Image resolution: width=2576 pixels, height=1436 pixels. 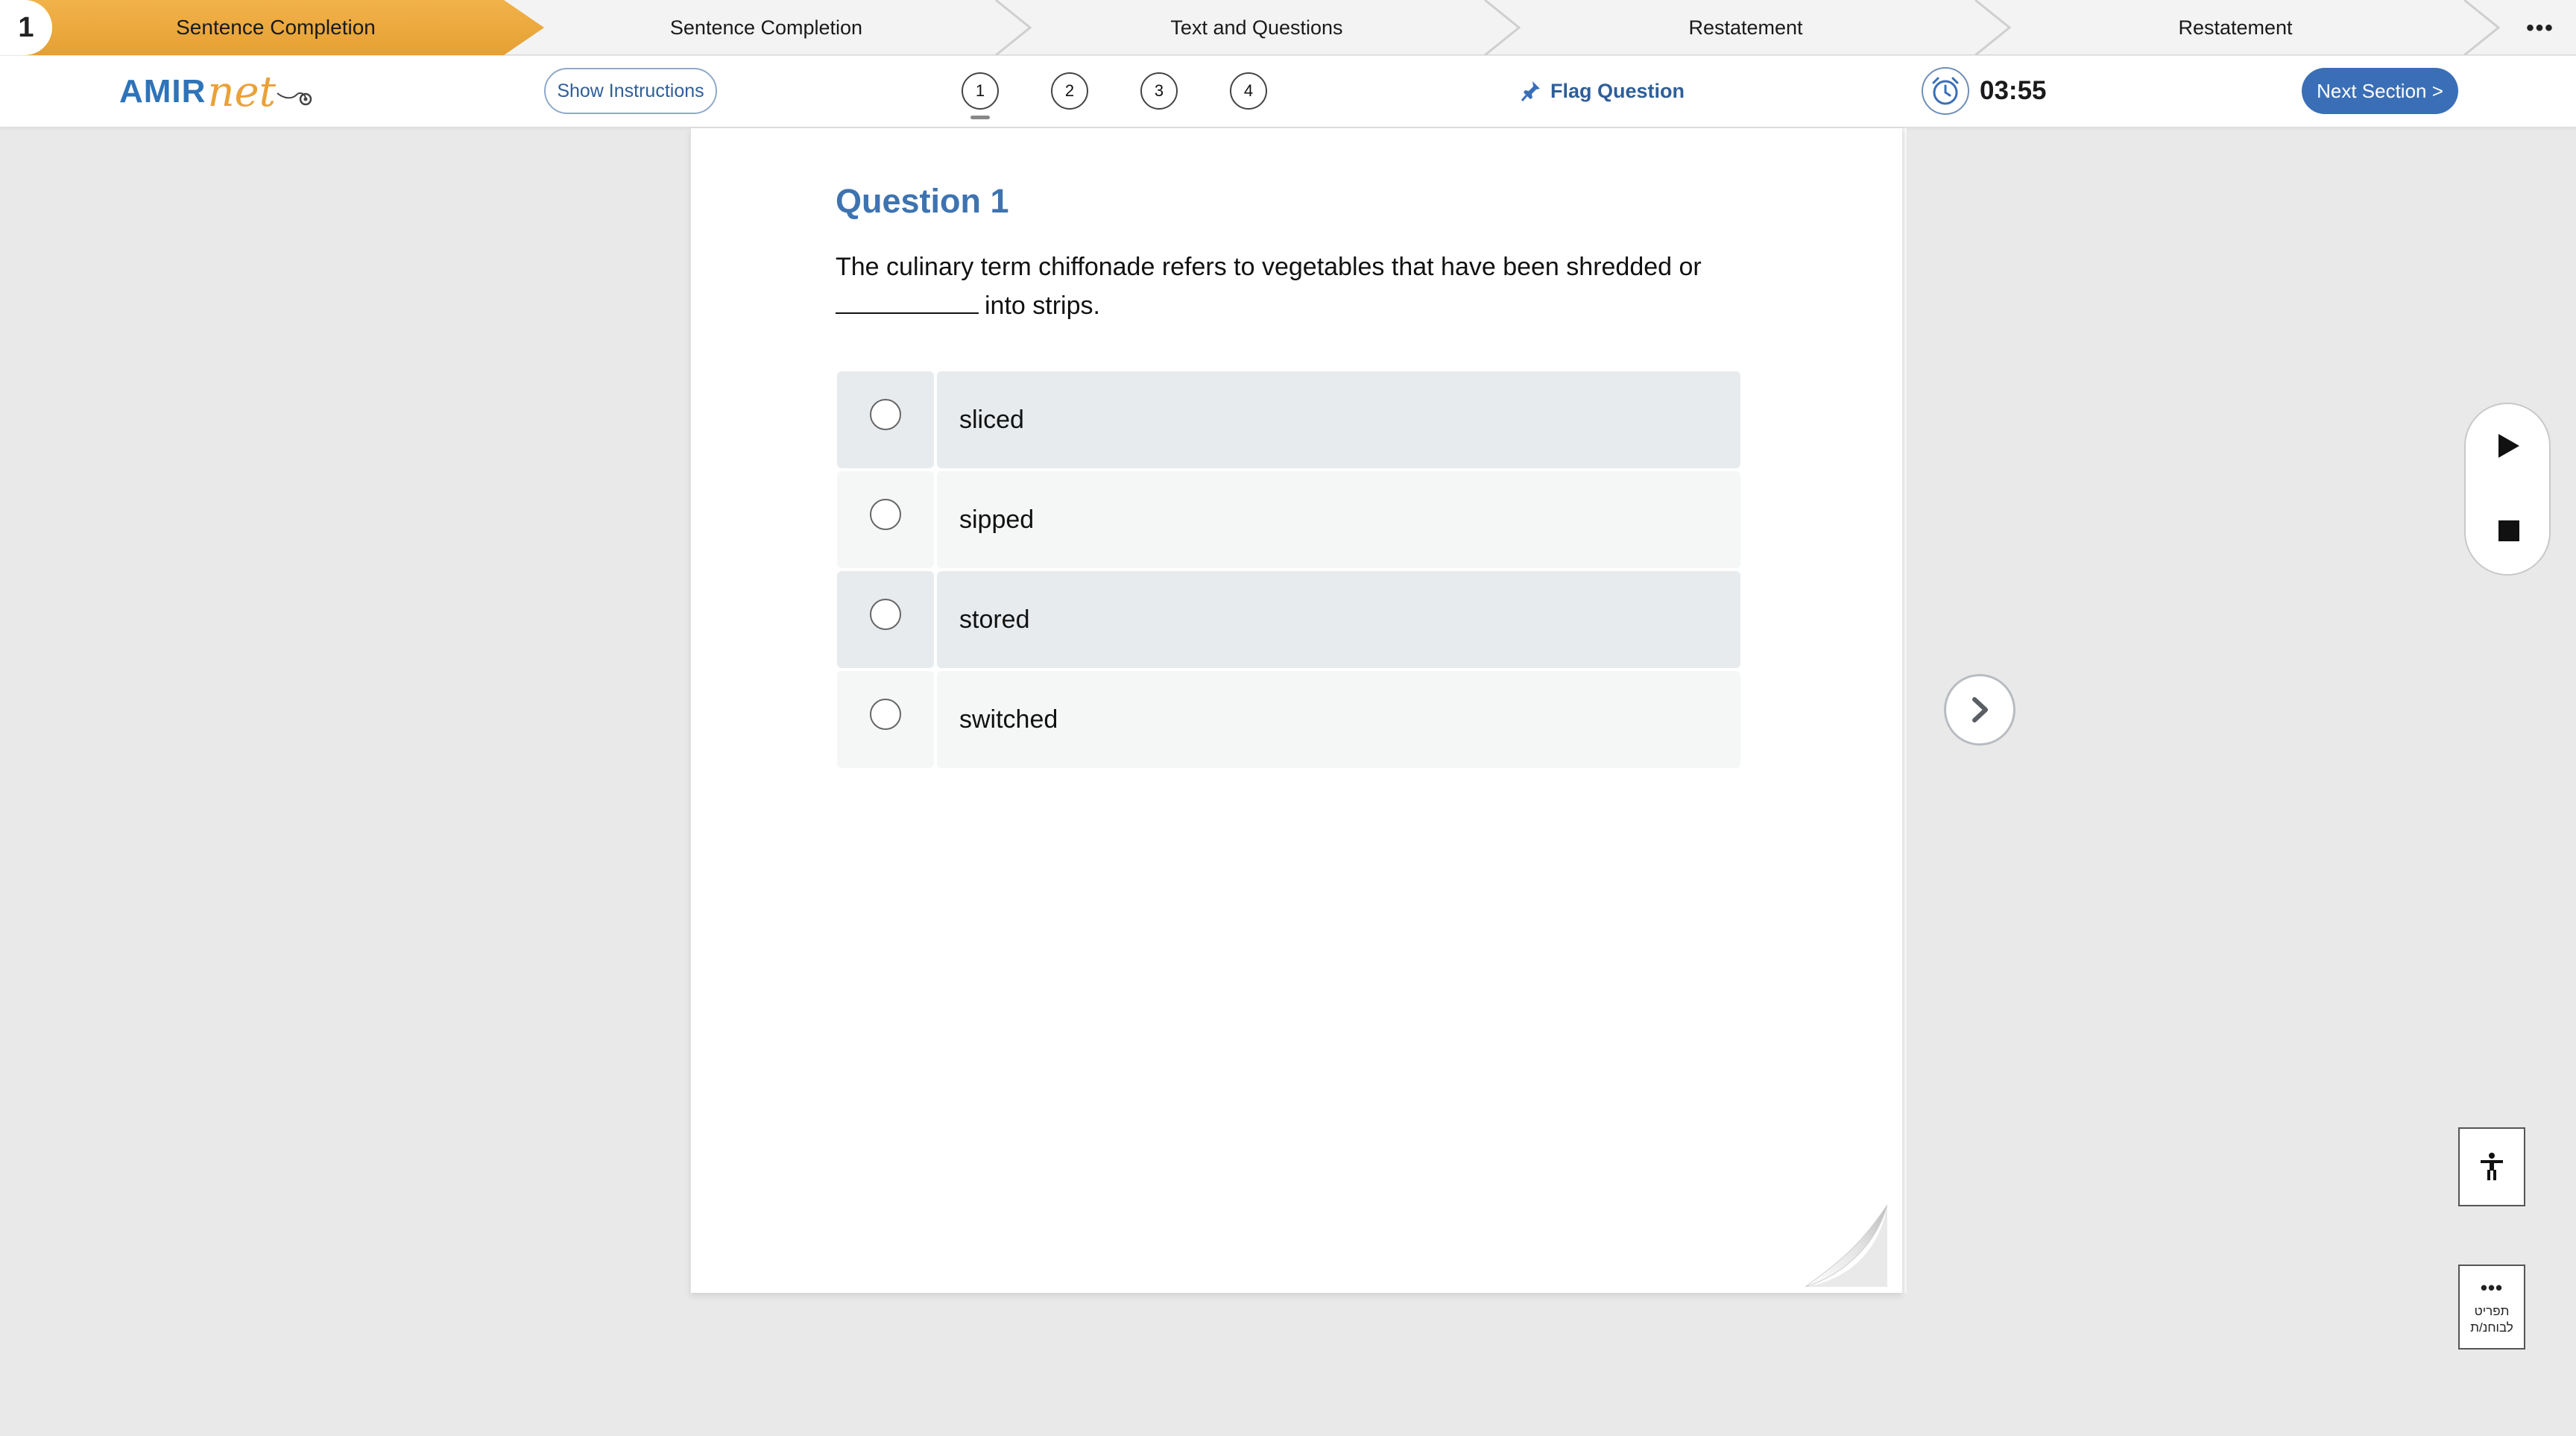 What do you see at coordinates (630, 91) in the screenshot?
I see `show-instructions-button: Show Instructions` at bounding box center [630, 91].